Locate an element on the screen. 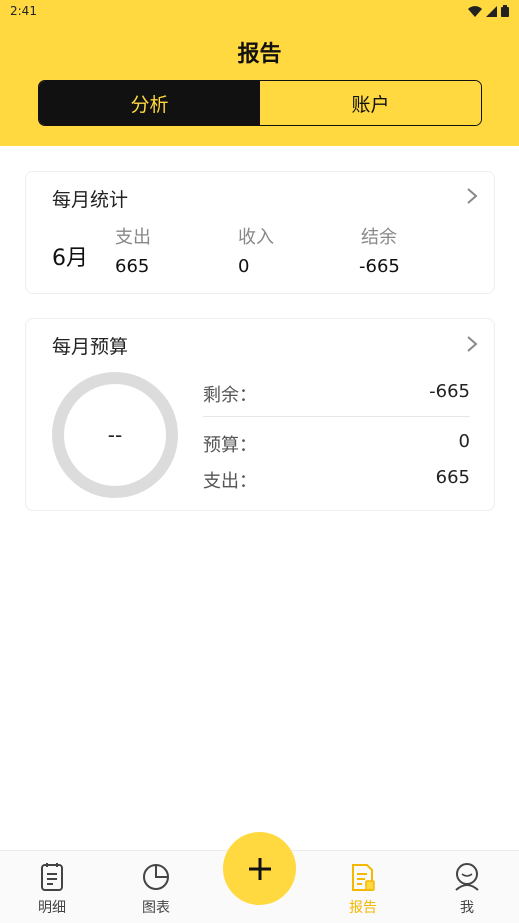  segment-control: 分析 账户 is located at coordinates (260, 103).